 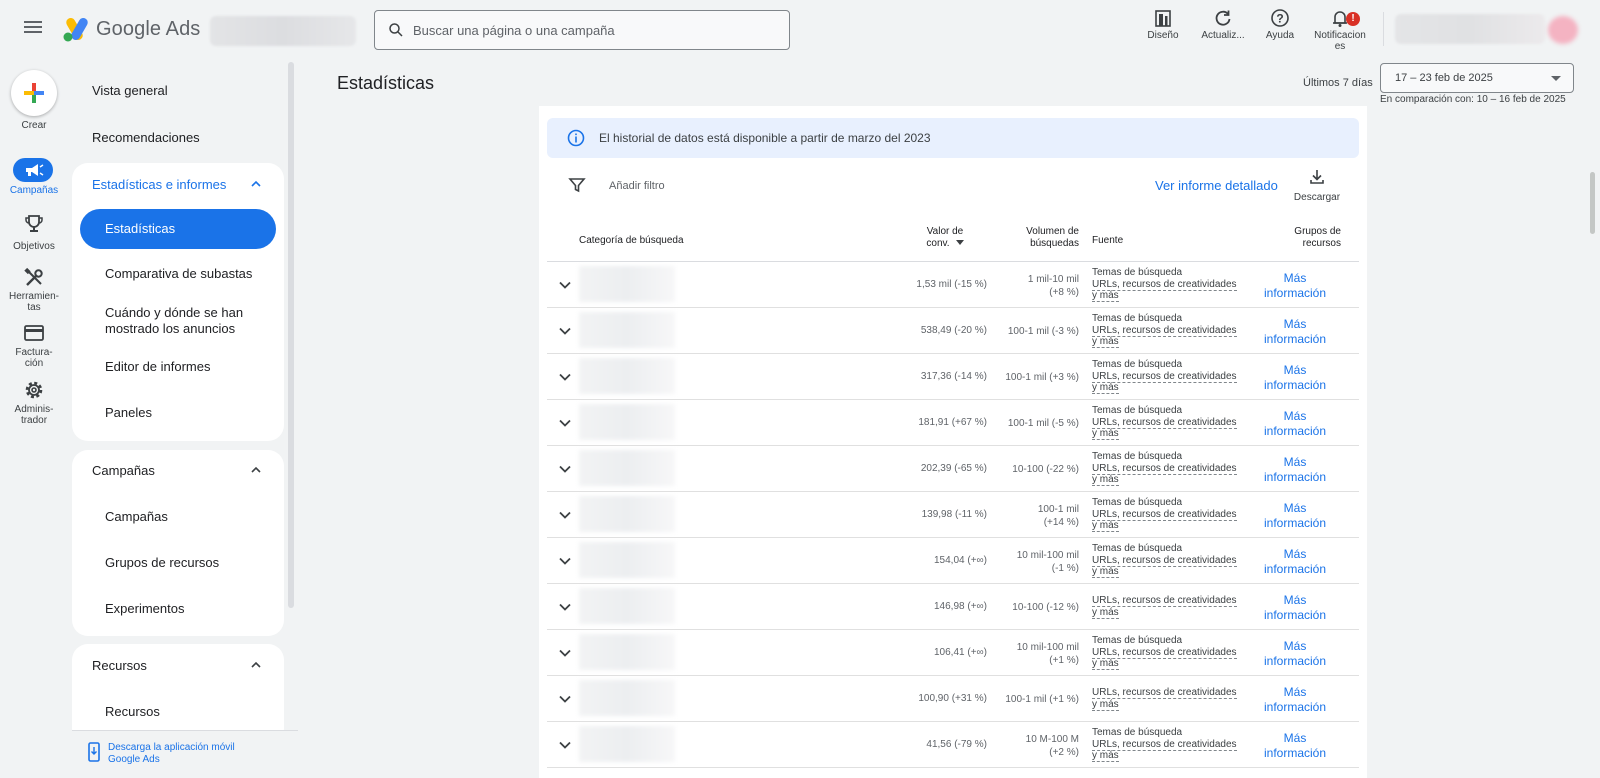 What do you see at coordinates (33, 170) in the screenshot?
I see `rail-item-campaigns` at bounding box center [33, 170].